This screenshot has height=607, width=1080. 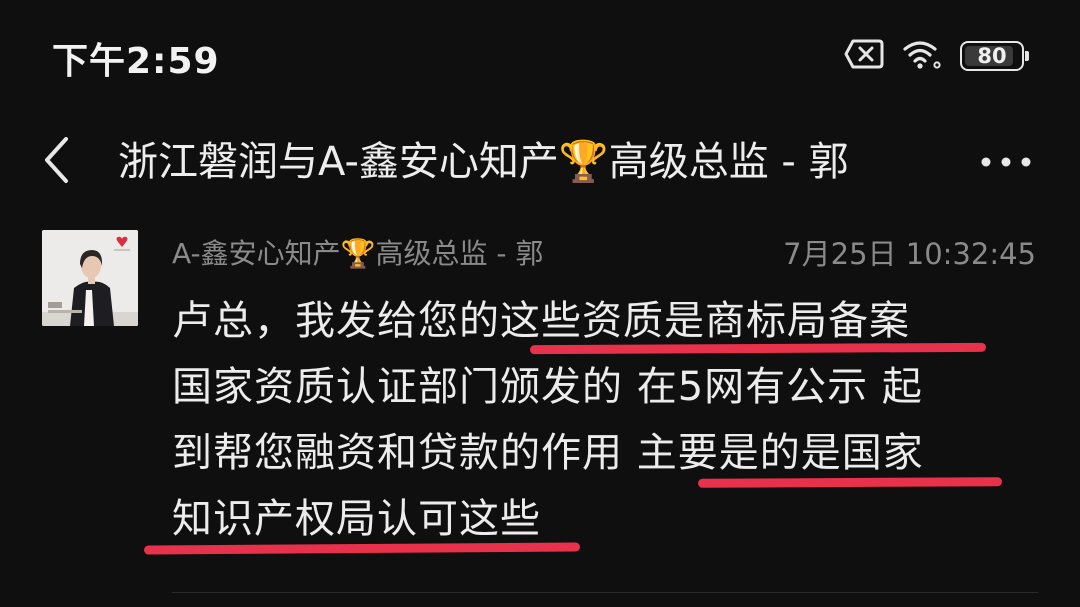 I want to click on battery-level: 80, so click(x=992, y=56).